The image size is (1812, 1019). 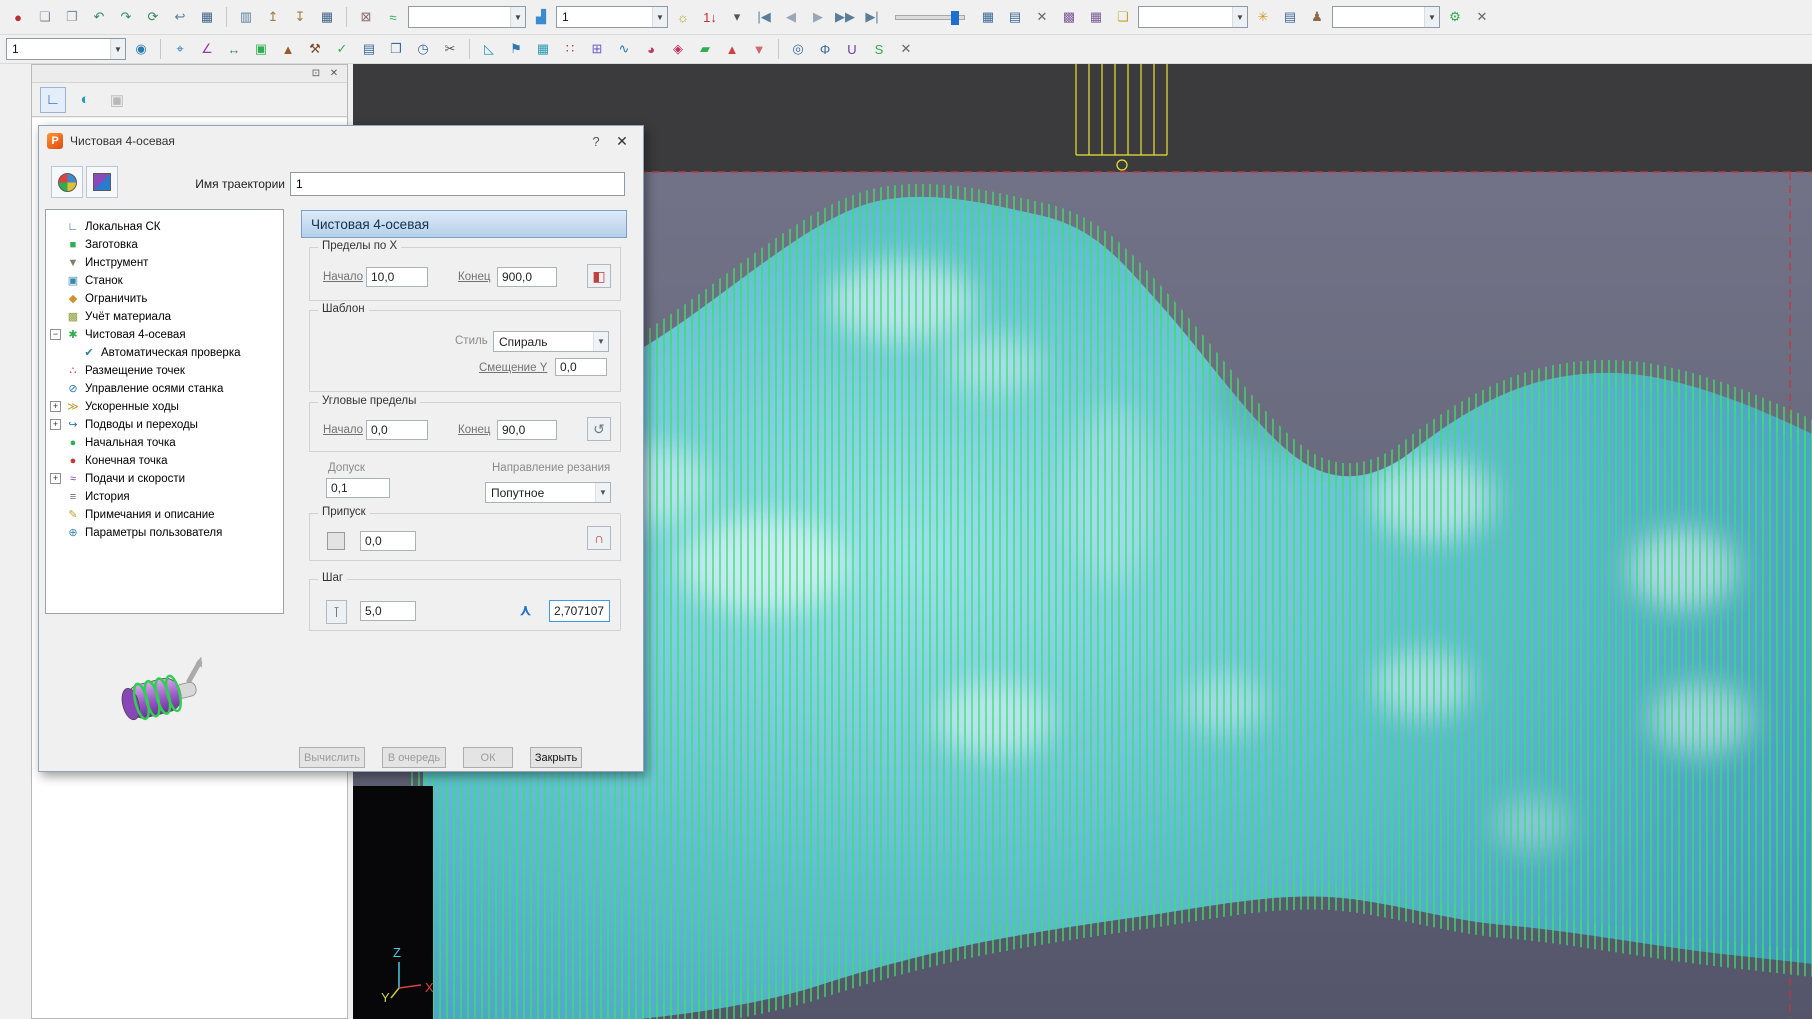 What do you see at coordinates (397, 430) in the screenshot?
I see `angle-start-input` at bounding box center [397, 430].